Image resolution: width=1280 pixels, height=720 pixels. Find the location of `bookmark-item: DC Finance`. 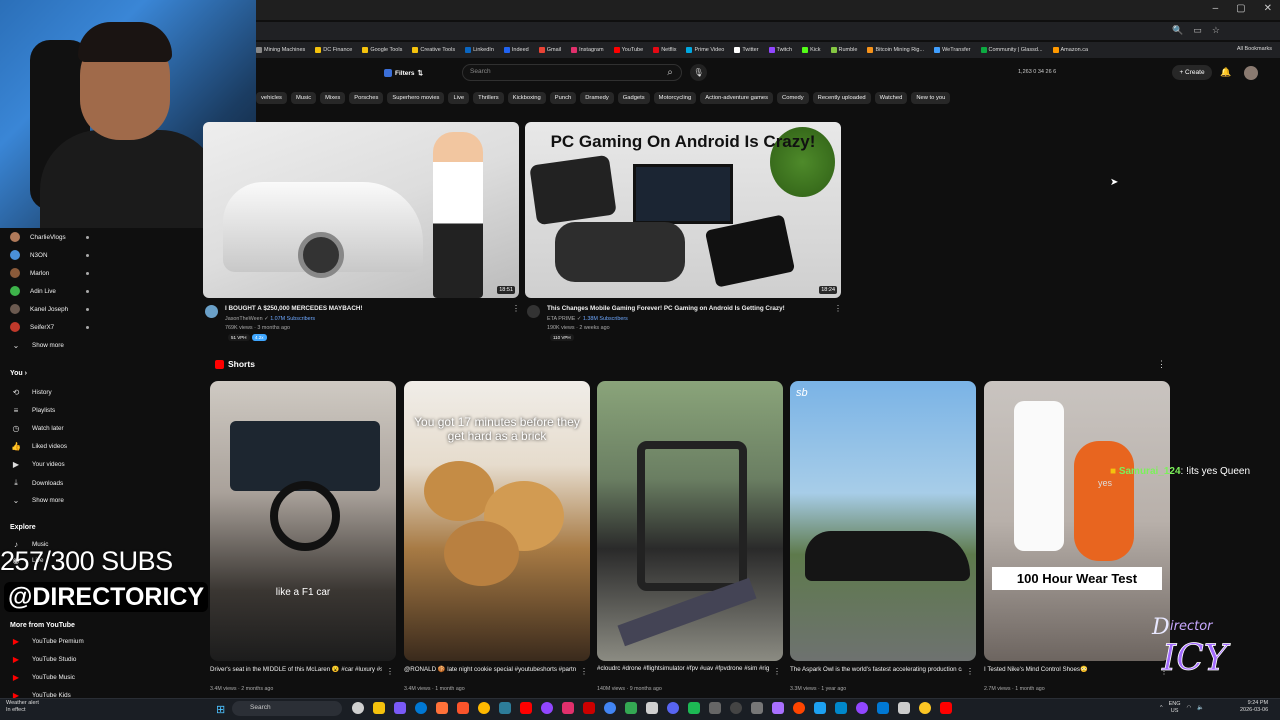

bookmark-item: DC Finance is located at coordinates (333, 50).